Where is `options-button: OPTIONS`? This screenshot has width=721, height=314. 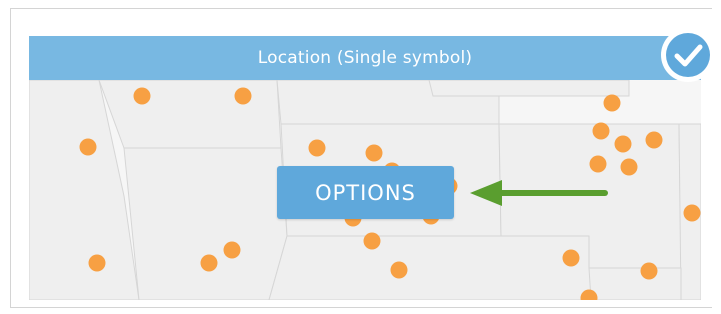 options-button: OPTIONS is located at coordinates (365, 192).